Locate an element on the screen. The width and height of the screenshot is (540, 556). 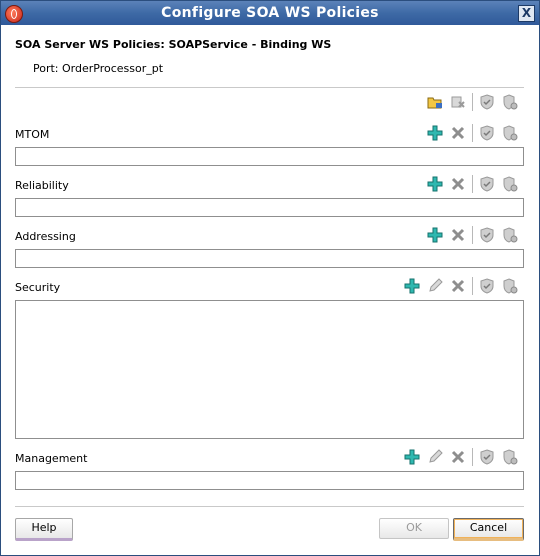
header-divider is located at coordinates (269, 87).